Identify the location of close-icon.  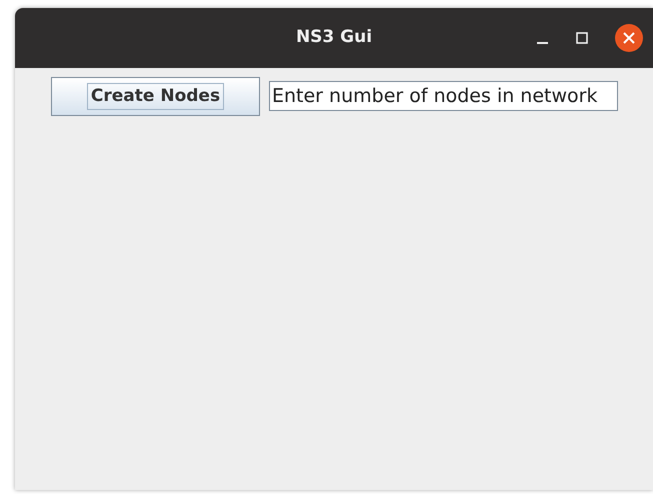
(629, 38).